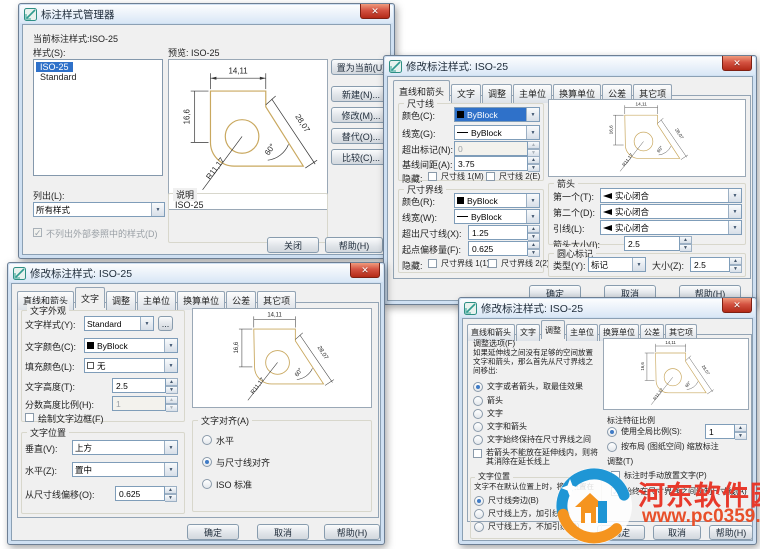 The height and width of the screenshot is (549, 760). Describe the element at coordinates (145, 386) in the screenshot. I see `text-height-spinner: 2.5 ▲ ▼` at that location.